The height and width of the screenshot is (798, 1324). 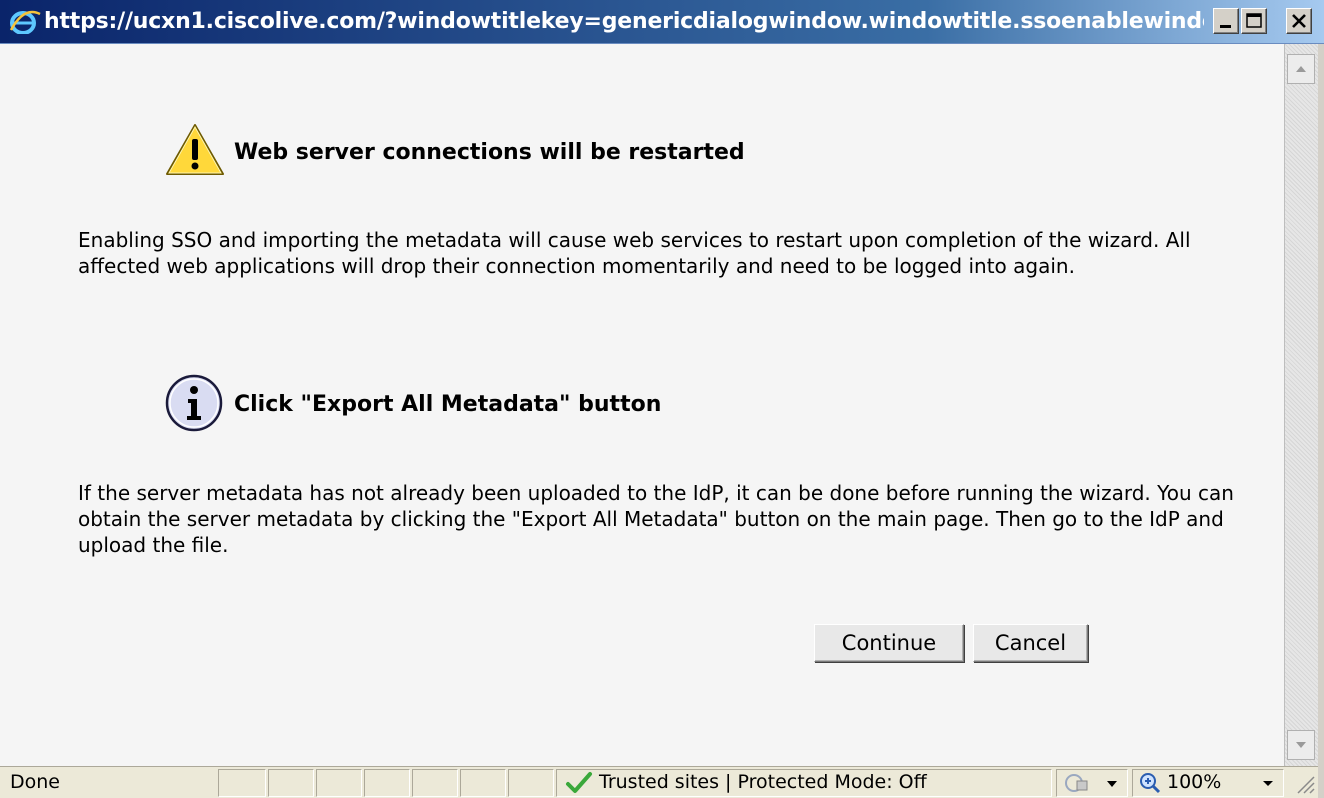 What do you see at coordinates (489, 152) in the screenshot?
I see `warning-heading: Web server connections will be restarted` at bounding box center [489, 152].